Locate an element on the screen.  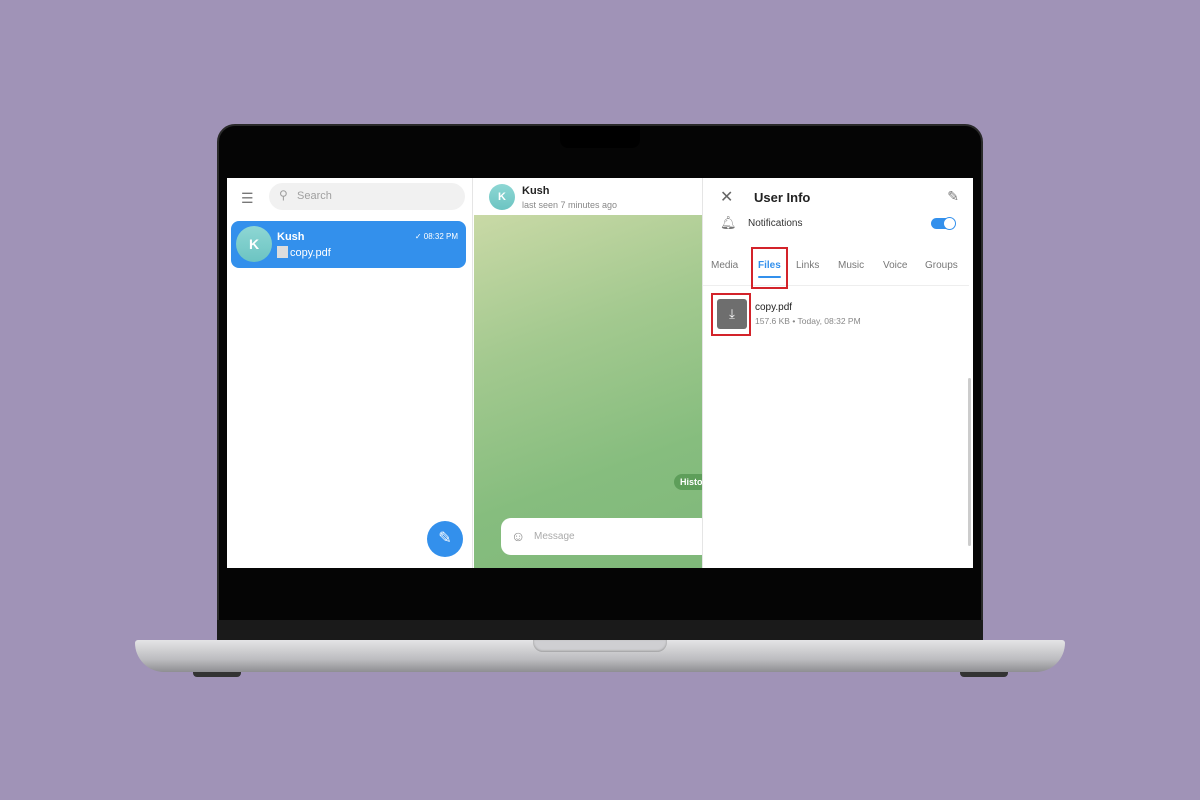
search-input: ⚲ Search is located at coordinates (367, 196).